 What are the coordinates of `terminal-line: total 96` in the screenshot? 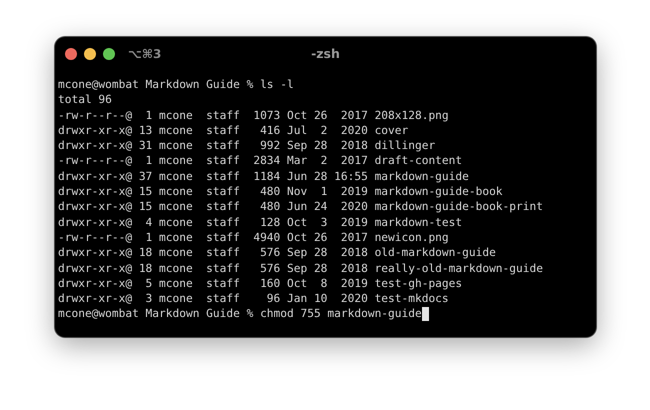 It's located at (85, 100).